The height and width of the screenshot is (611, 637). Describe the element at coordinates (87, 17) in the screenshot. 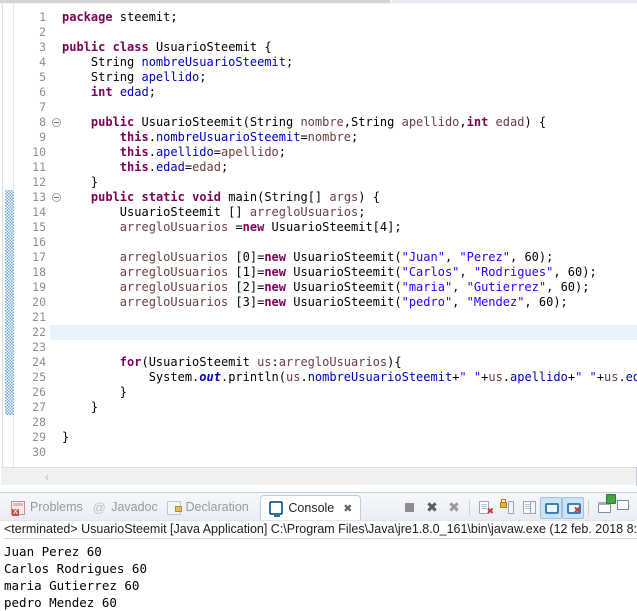

I see `code-token: package` at that location.